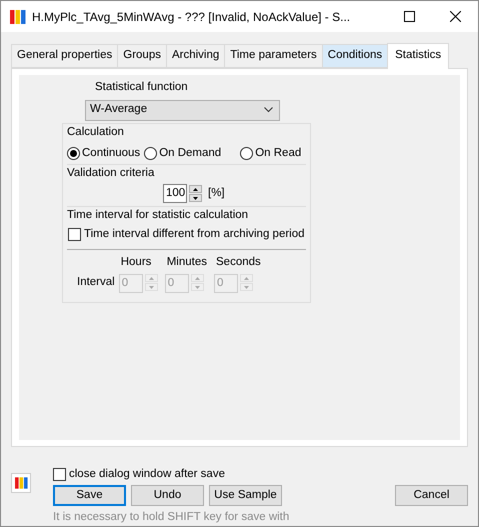 The height and width of the screenshot is (527, 479). Describe the element at coordinates (96, 282) in the screenshot. I see `interval-label: Interval` at that location.